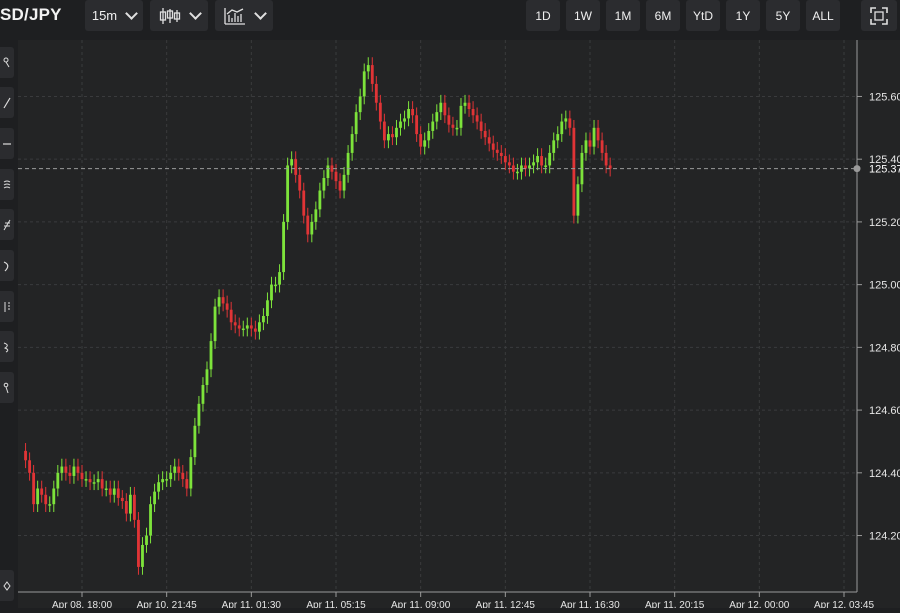 The image size is (900, 613). I want to click on time-tick-label: Apr 12, 00:00, so click(759, 604).